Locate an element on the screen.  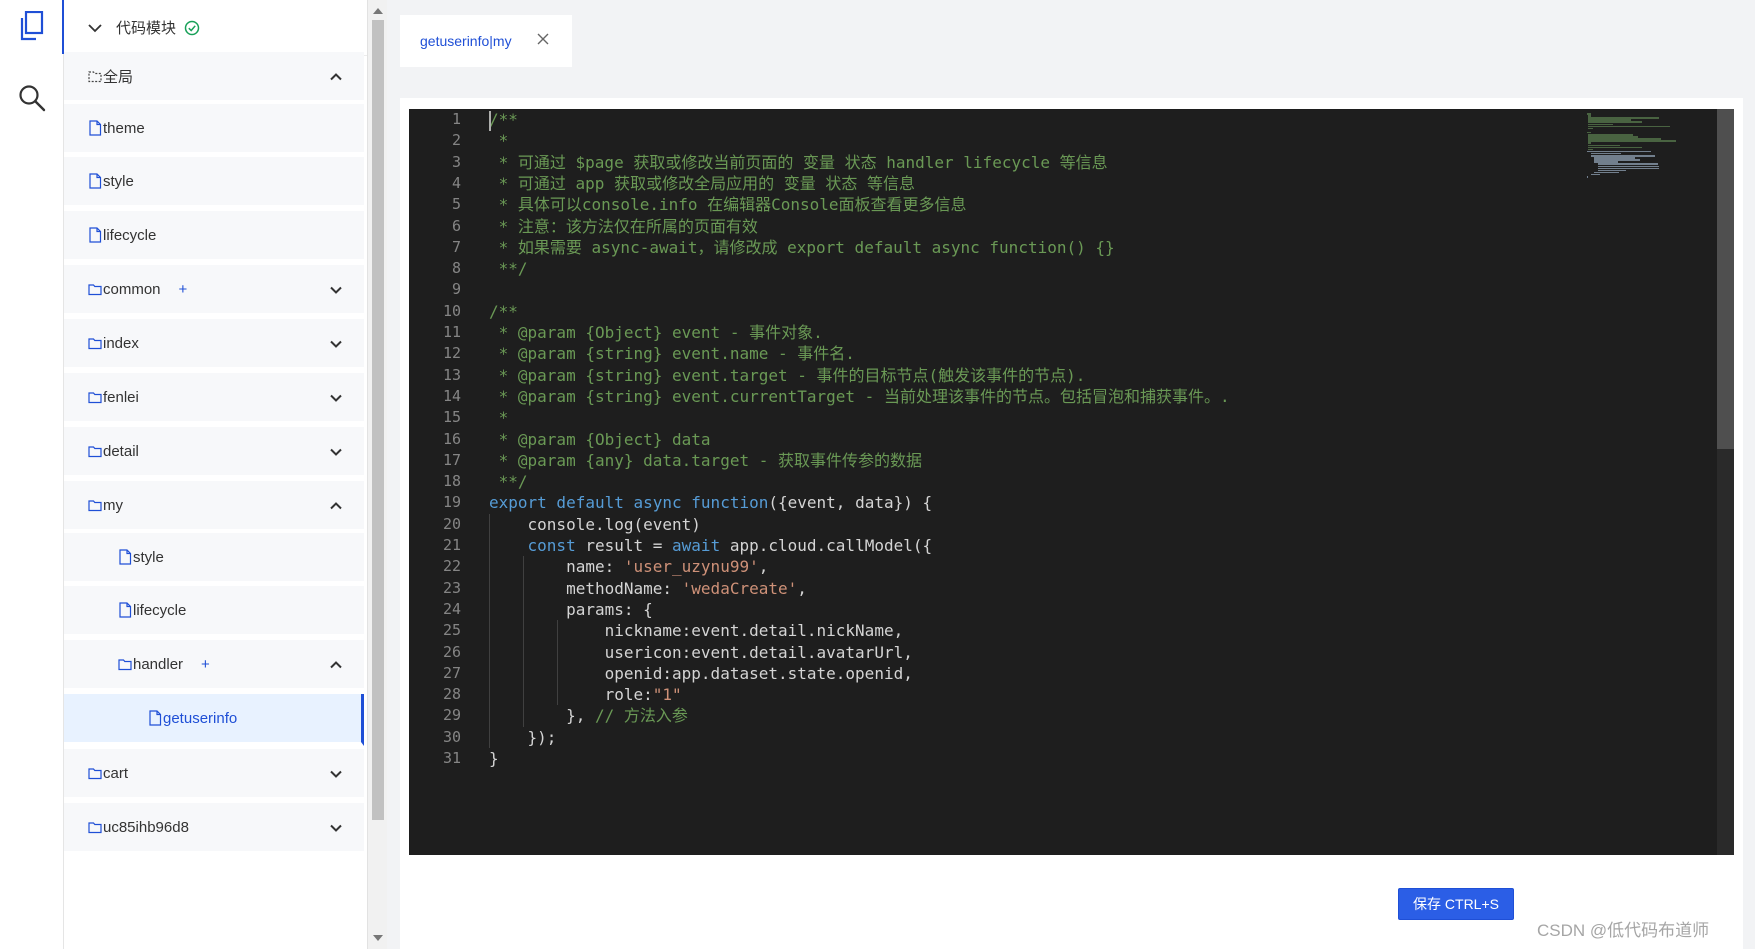
indent-guide is located at coordinates (489, 630).